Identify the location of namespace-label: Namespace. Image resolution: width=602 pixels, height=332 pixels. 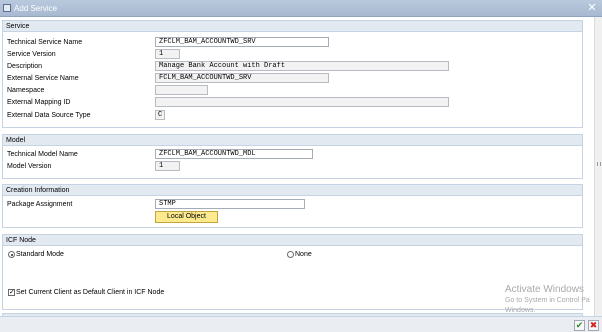
(26, 90).